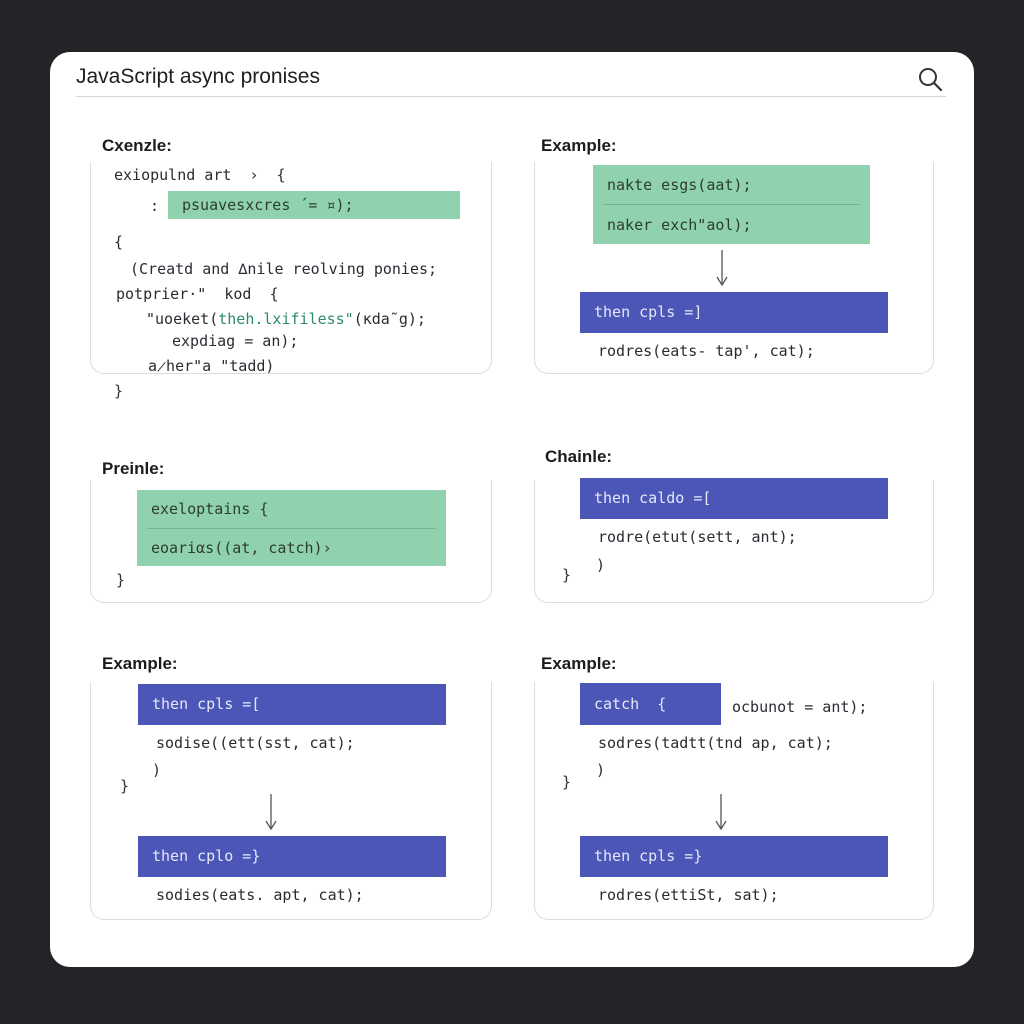  What do you see at coordinates (210, 509) in the screenshot?
I see `code-line: exeloptains {` at bounding box center [210, 509].